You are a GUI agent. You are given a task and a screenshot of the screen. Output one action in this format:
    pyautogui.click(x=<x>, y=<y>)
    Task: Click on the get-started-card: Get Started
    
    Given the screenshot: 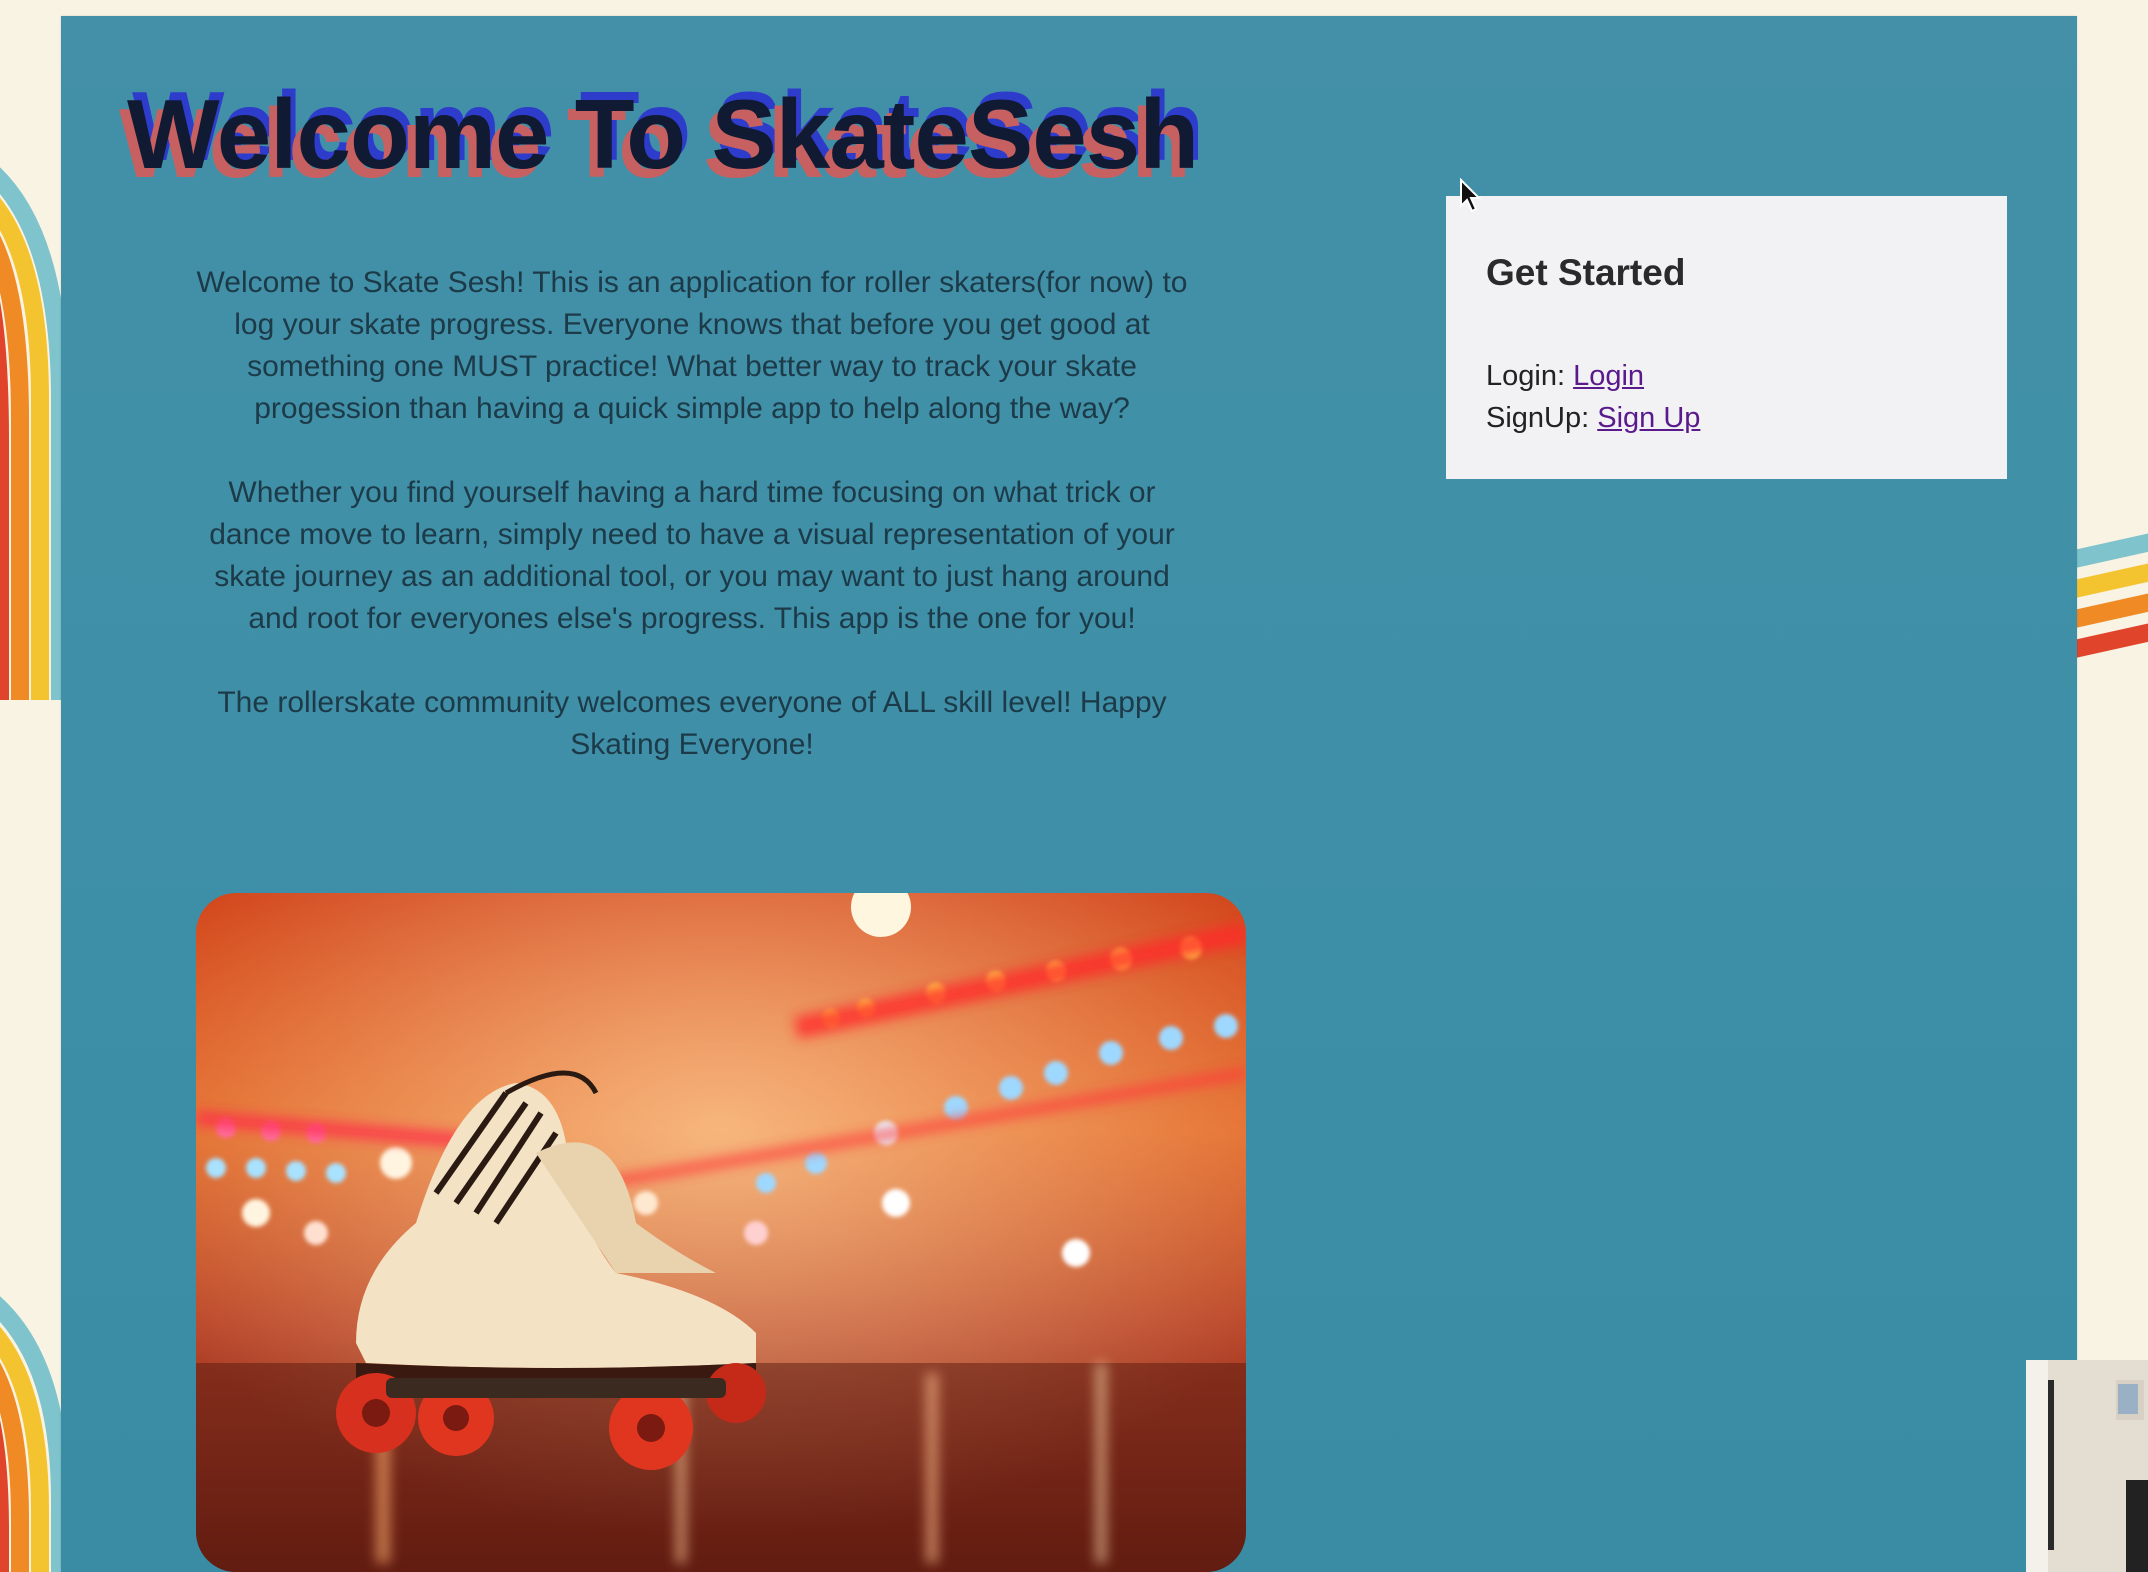 What is the action you would take?
    pyautogui.click(x=1726, y=337)
    